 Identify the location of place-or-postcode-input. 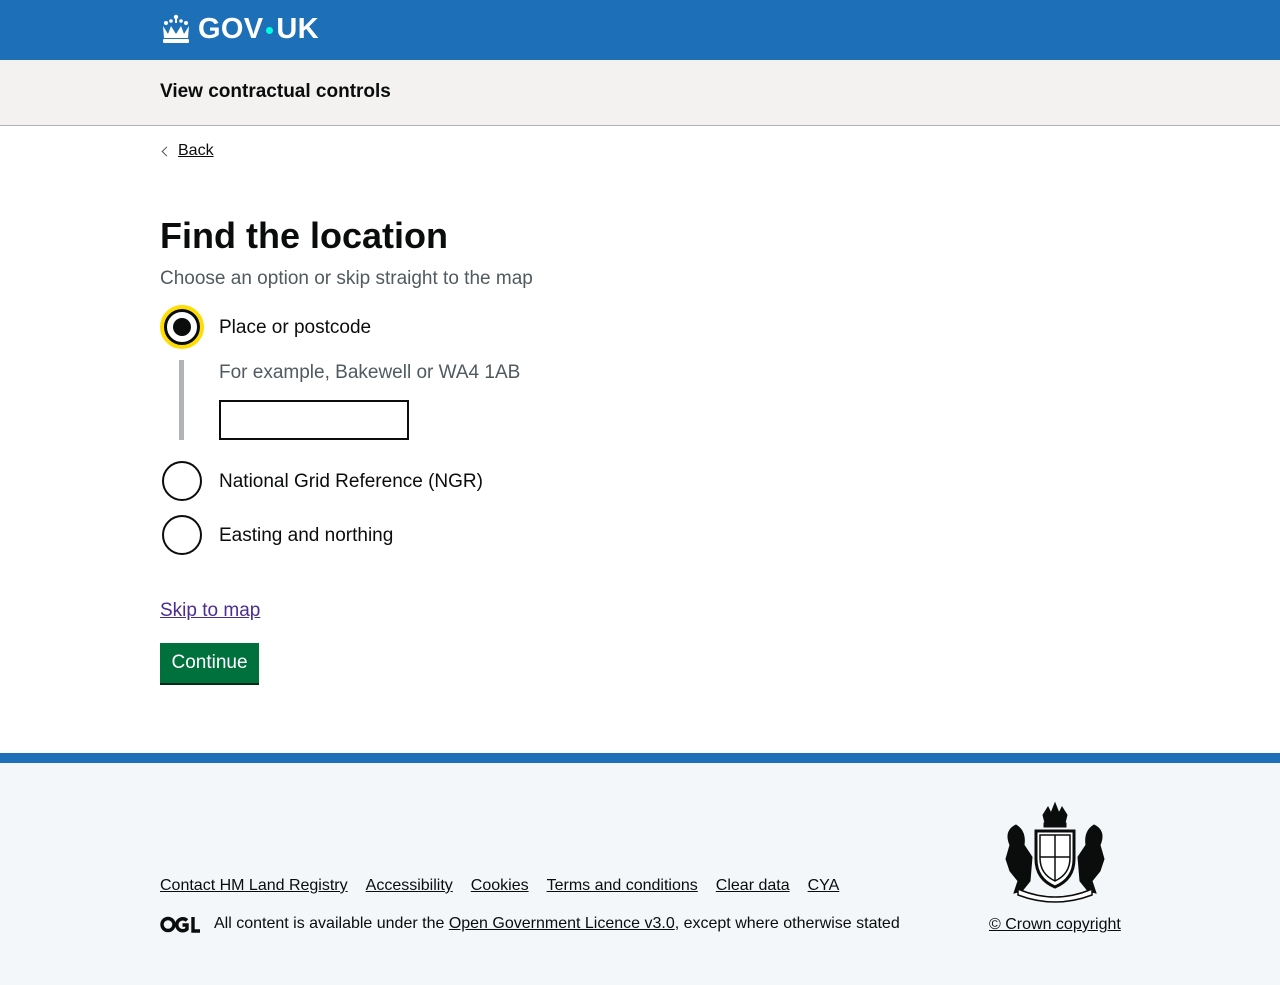
(314, 420).